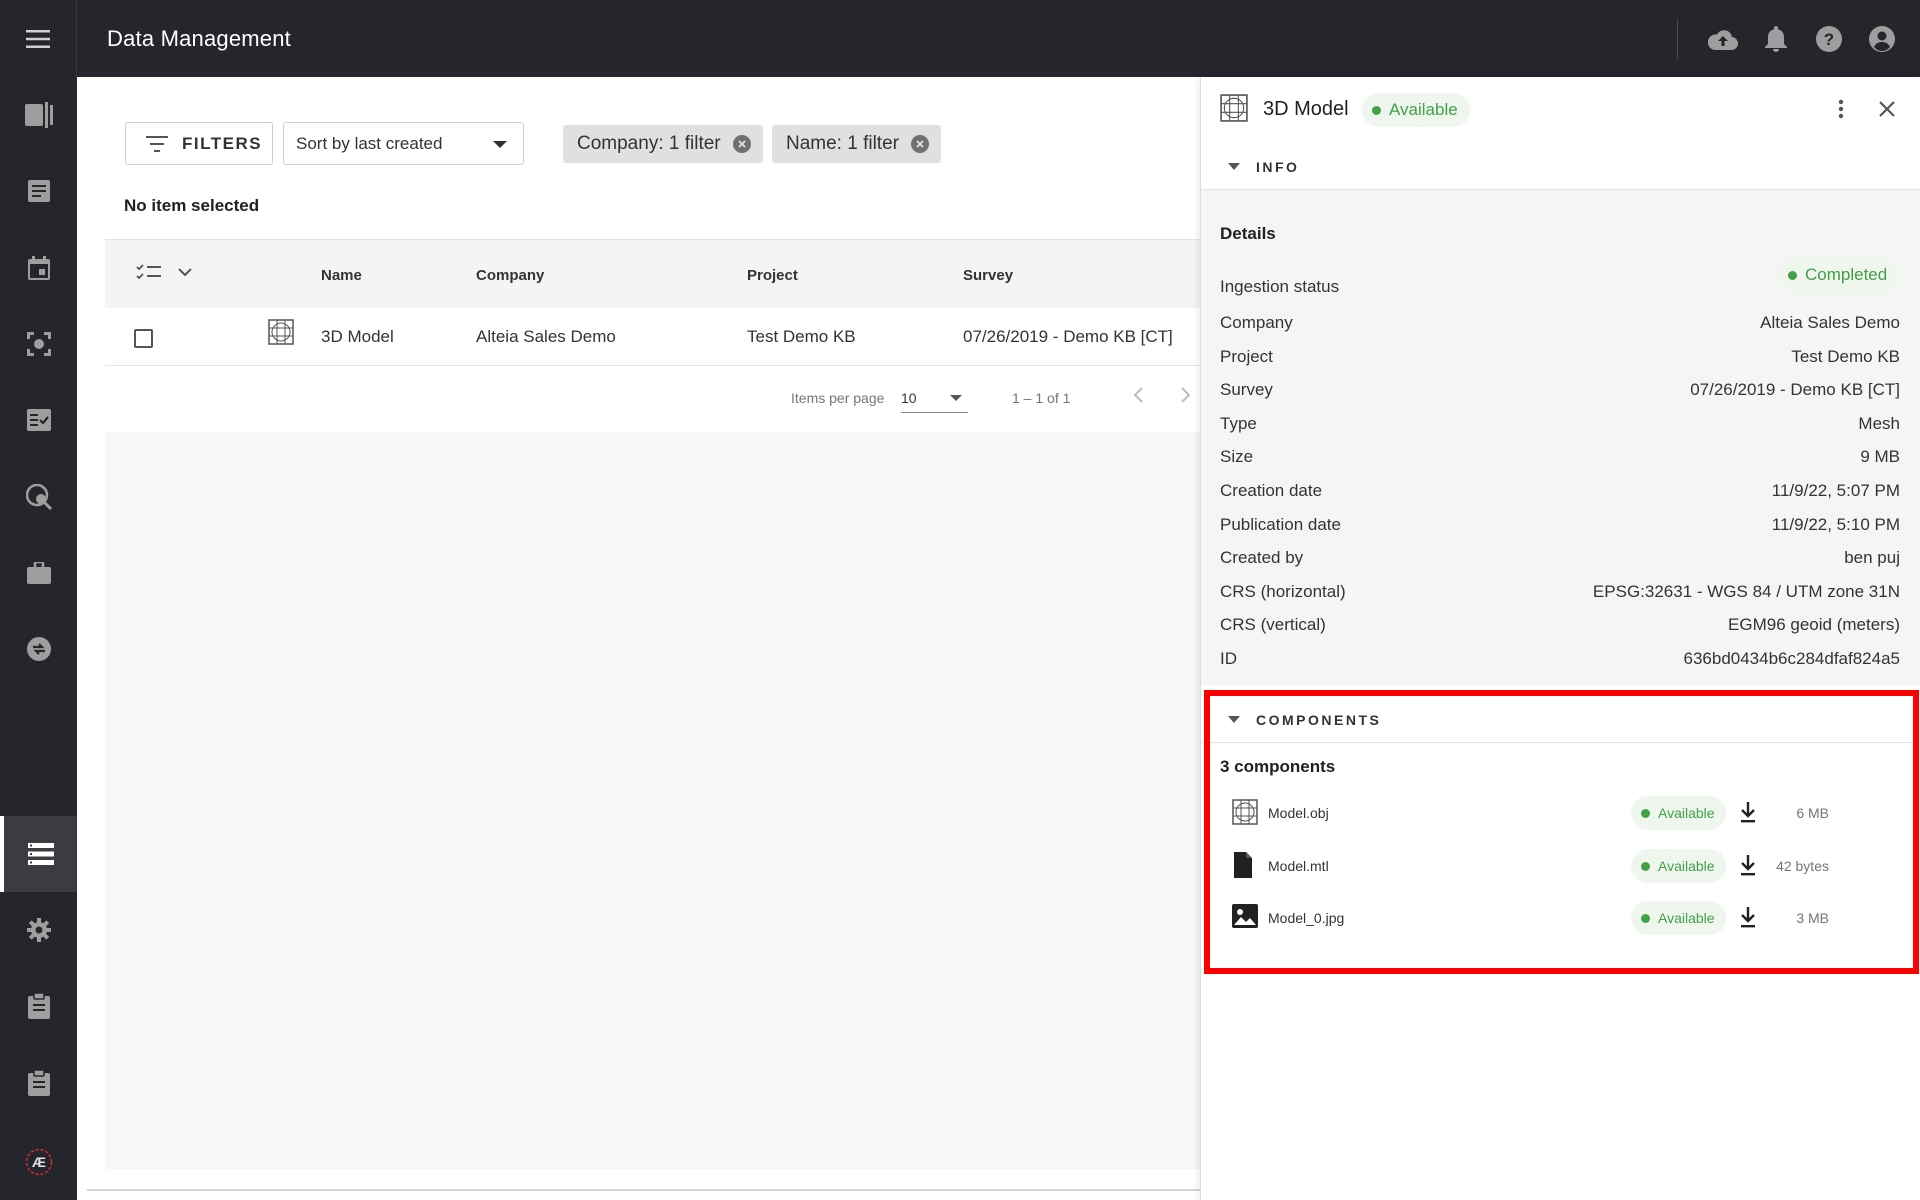 The width and height of the screenshot is (1920, 1200). What do you see at coordinates (1271, 490) in the screenshot?
I see `detail-key: Creation date` at bounding box center [1271, 490].